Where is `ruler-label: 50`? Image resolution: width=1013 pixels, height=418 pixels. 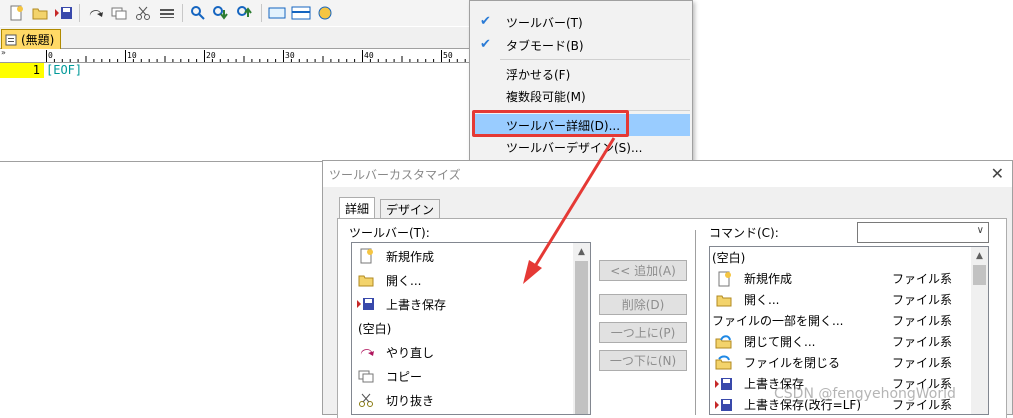 ruler-label: 50 is located at coordinates (448, 55).